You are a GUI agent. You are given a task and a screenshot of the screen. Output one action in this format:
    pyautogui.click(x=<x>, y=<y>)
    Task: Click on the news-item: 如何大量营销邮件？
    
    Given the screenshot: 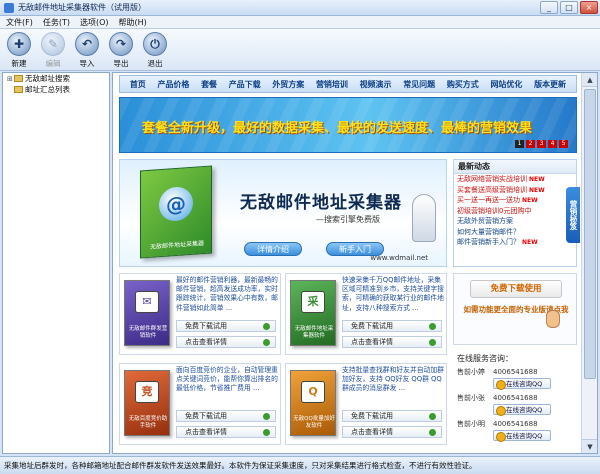 What is the action you would take?
    pyautogui.click(x=515, y=232)
    